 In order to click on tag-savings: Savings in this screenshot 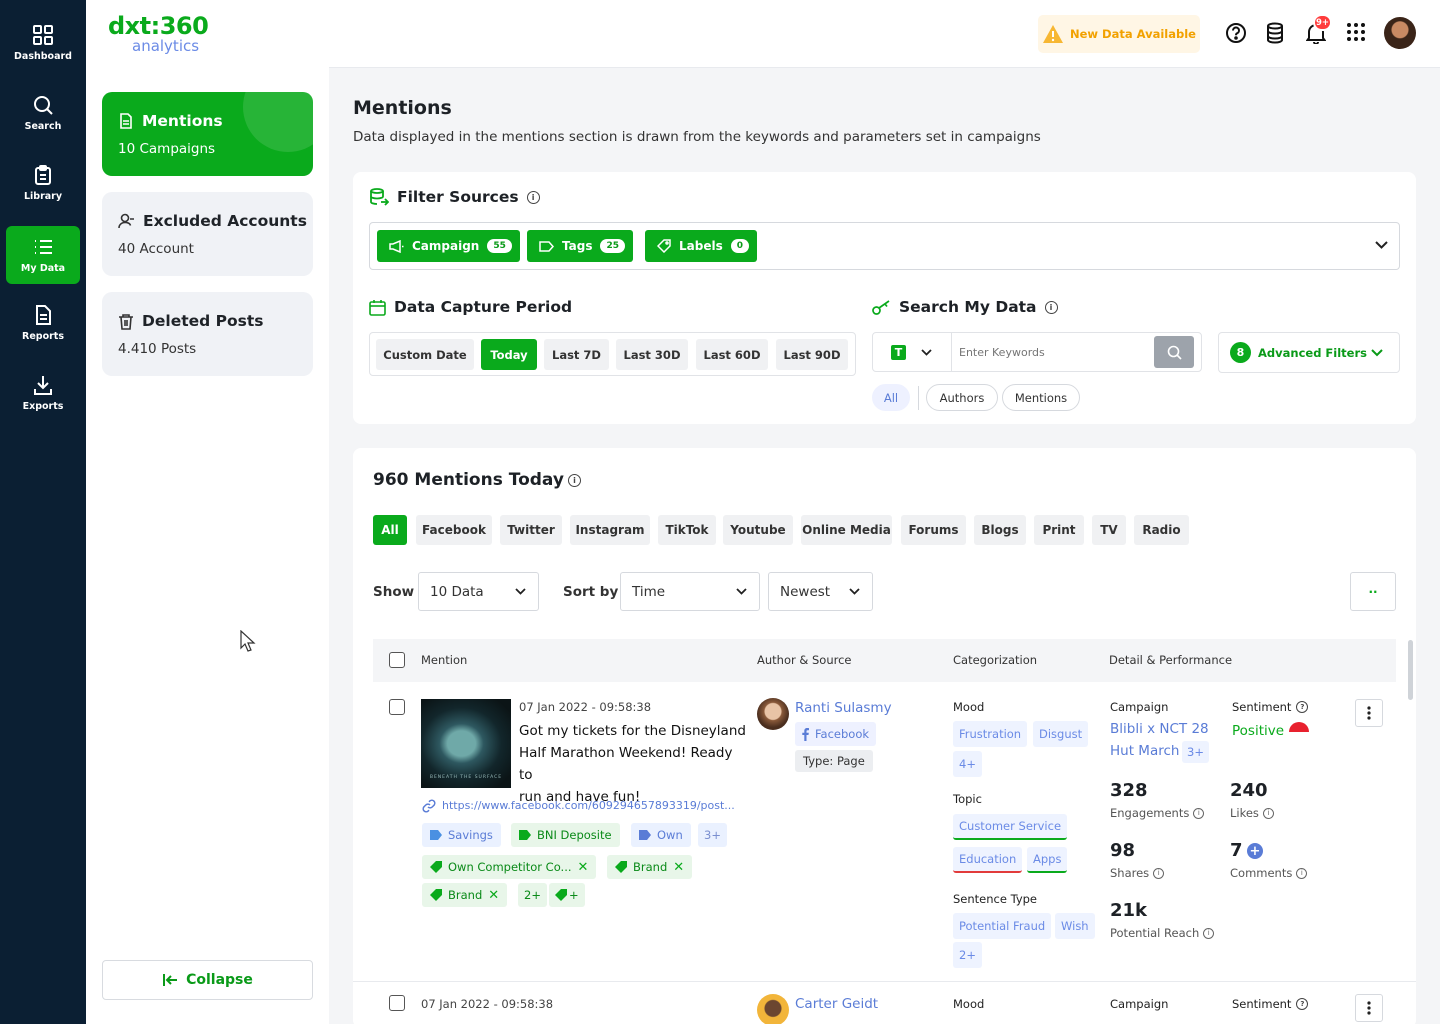, I will do `click(461, 835)`.